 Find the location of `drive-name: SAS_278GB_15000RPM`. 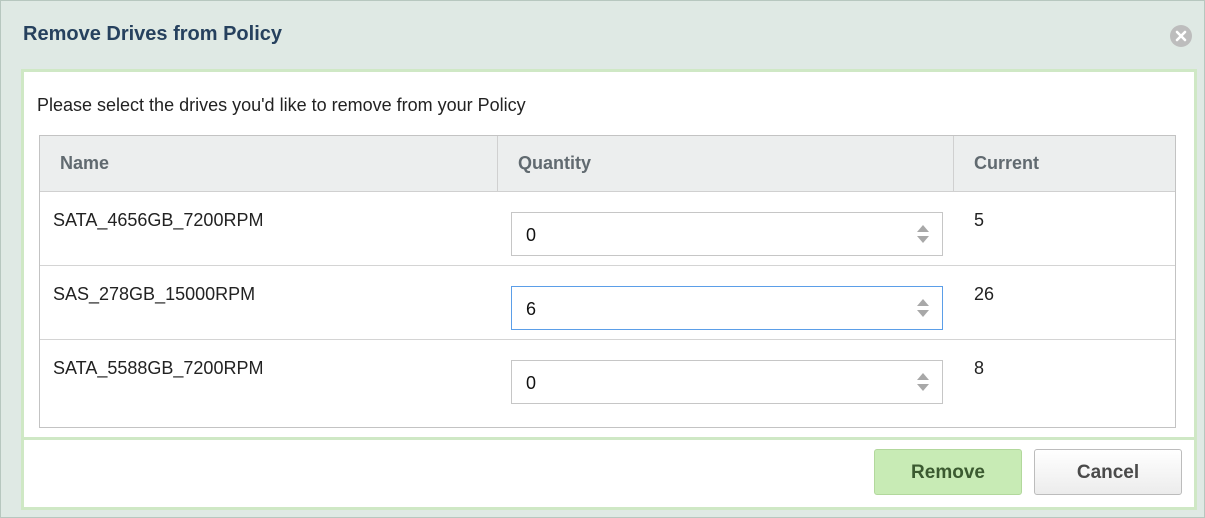

drive-name: SAS_278GB_15000RPM is located at coordinates (154, 294).